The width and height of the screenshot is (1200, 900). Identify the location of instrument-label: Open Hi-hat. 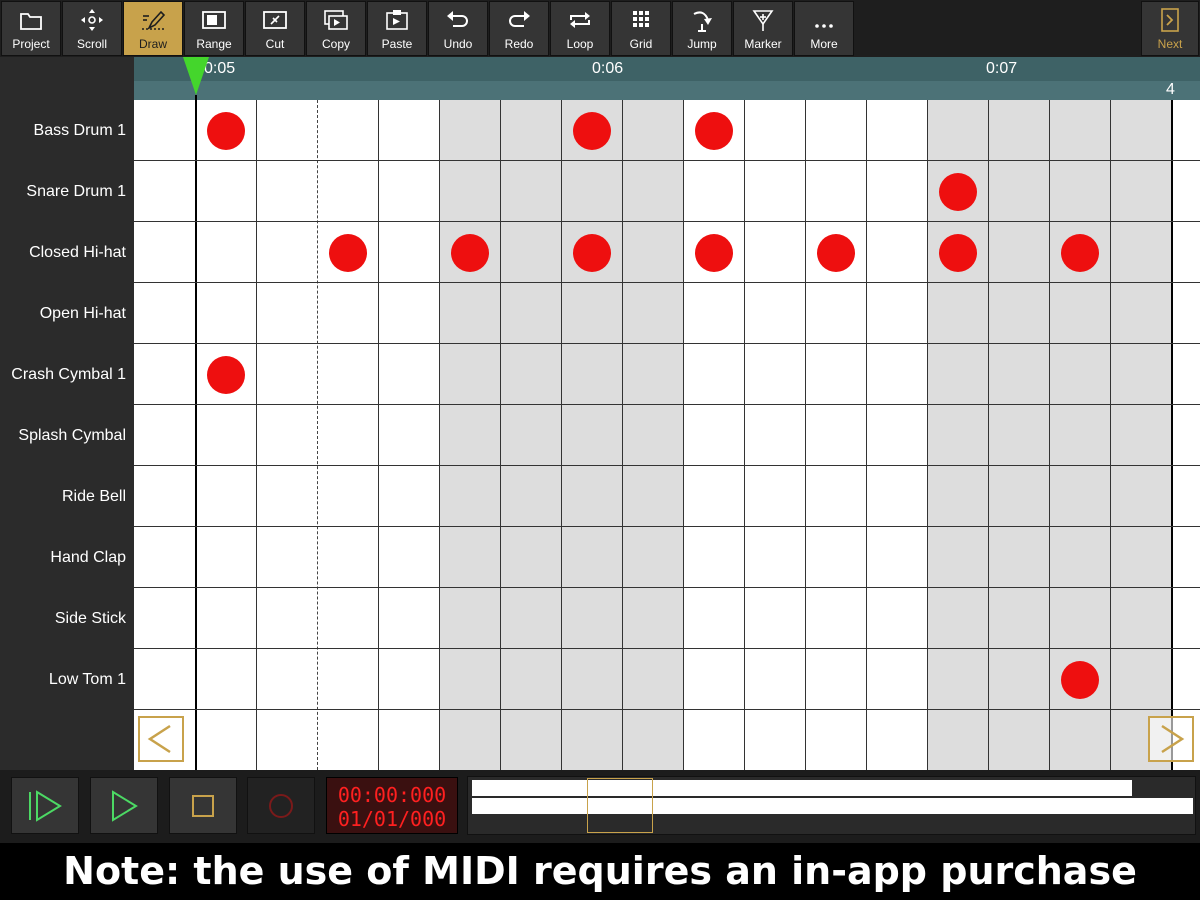
(63, 313).